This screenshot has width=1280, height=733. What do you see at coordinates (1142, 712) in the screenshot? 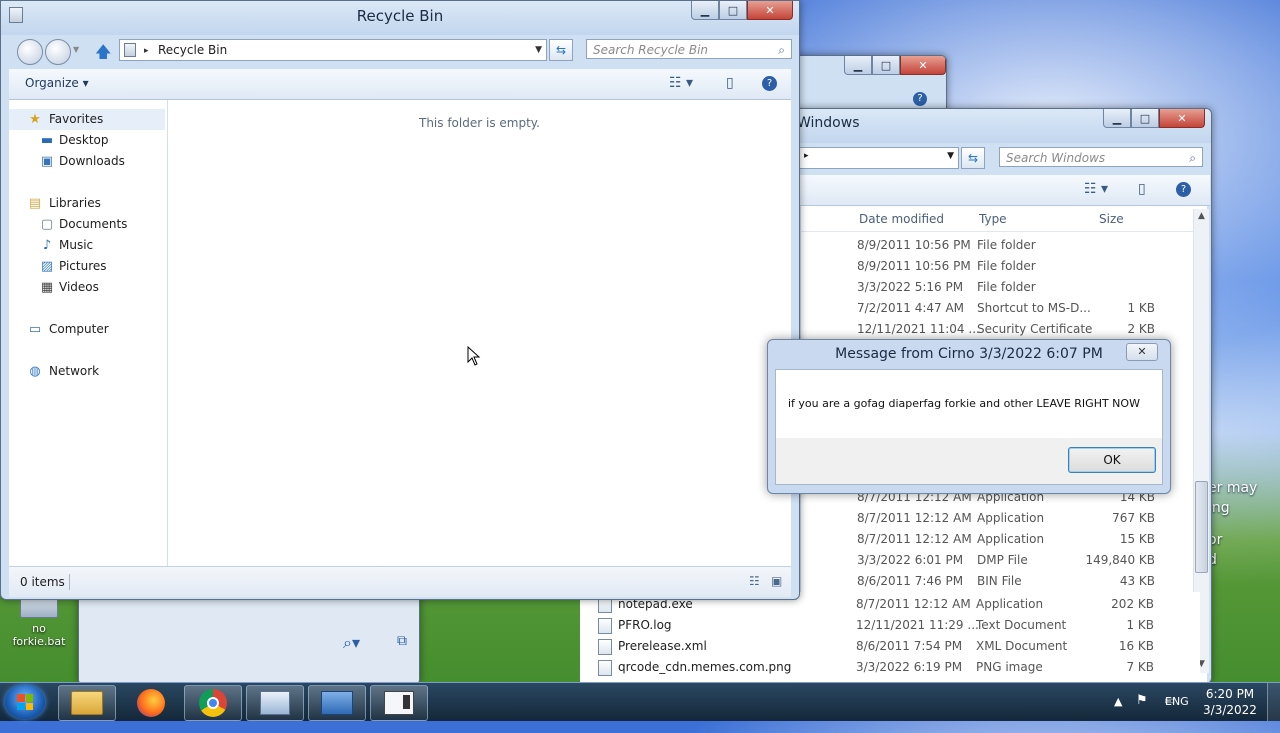
I see `action-center-icon: ⚑` at bounding box center [1142, 712].